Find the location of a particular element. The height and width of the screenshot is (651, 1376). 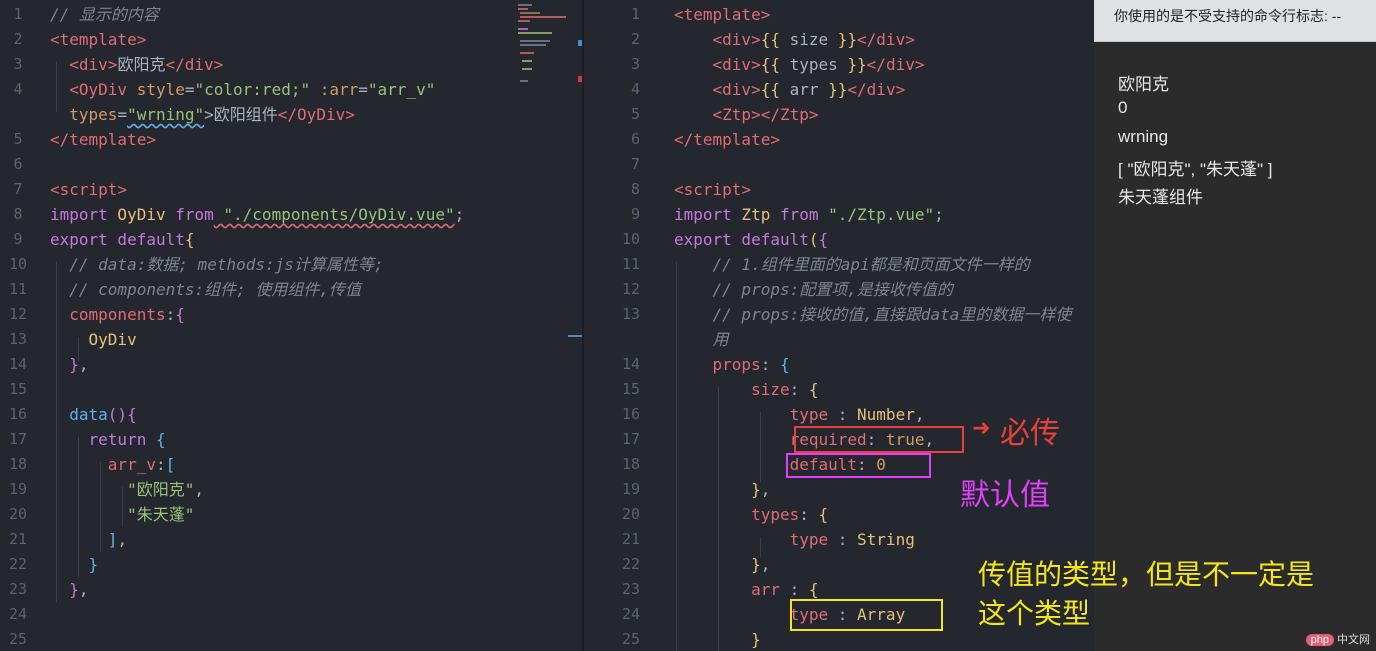

code-token: ; is located at coordinates (939, 214).